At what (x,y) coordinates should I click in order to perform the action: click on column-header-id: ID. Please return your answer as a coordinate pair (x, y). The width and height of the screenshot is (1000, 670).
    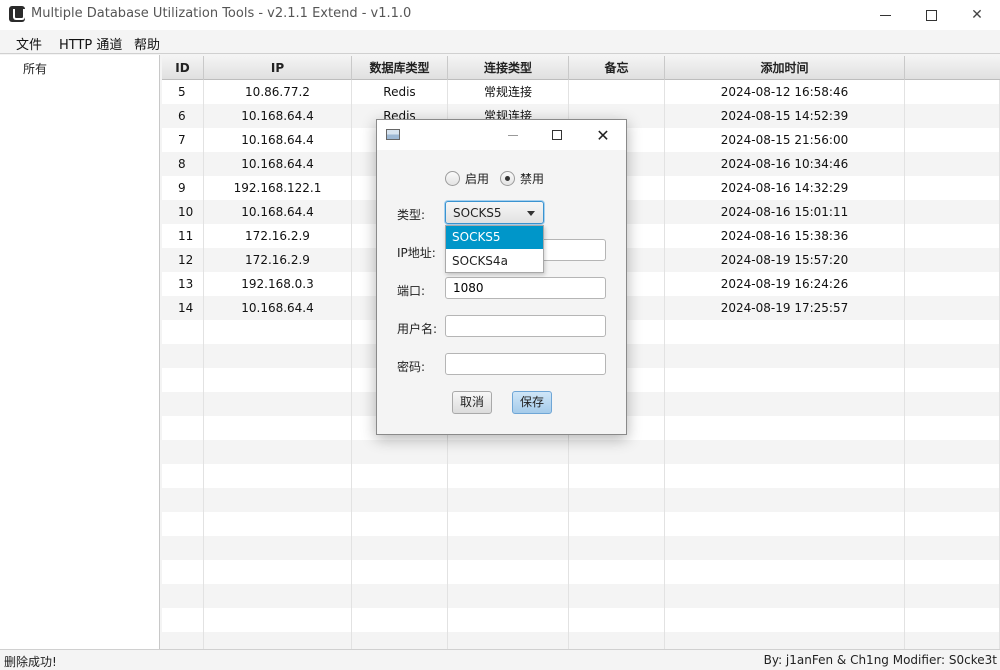
    Looking at the image, I should click on (183, 68).